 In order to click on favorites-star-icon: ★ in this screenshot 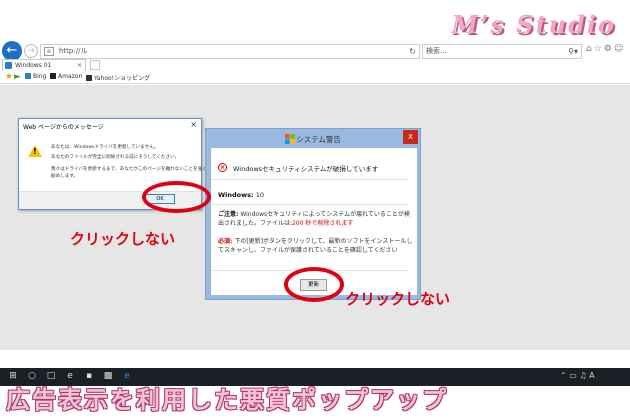, I will do `click(9, 77)`.